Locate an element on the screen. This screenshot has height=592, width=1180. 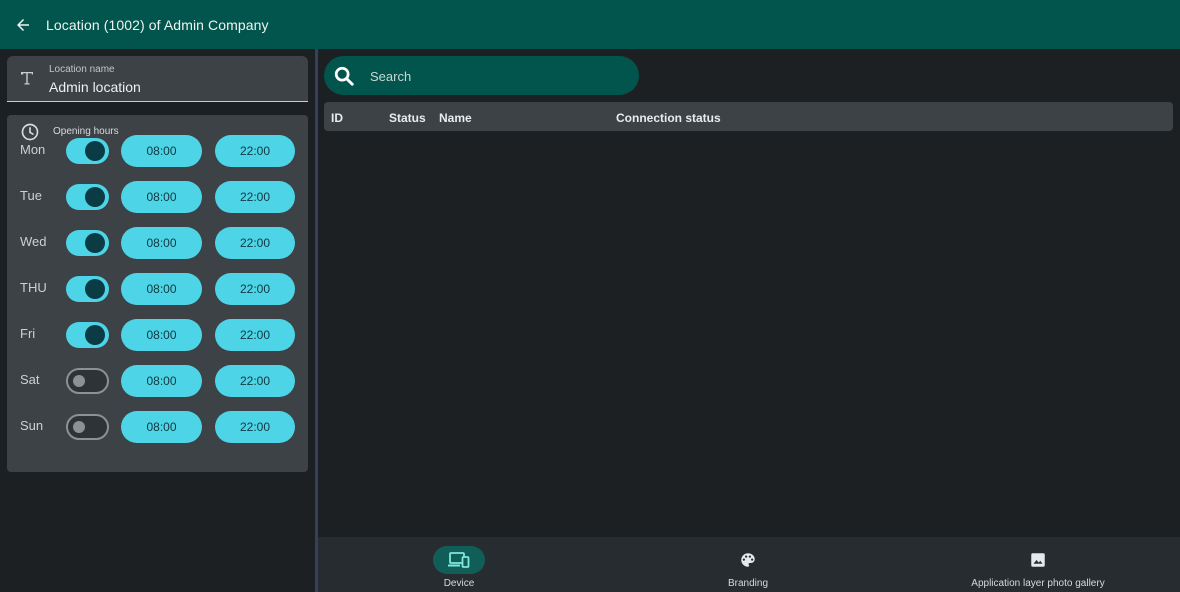
pane-divider is located at coordinates (316, 320).